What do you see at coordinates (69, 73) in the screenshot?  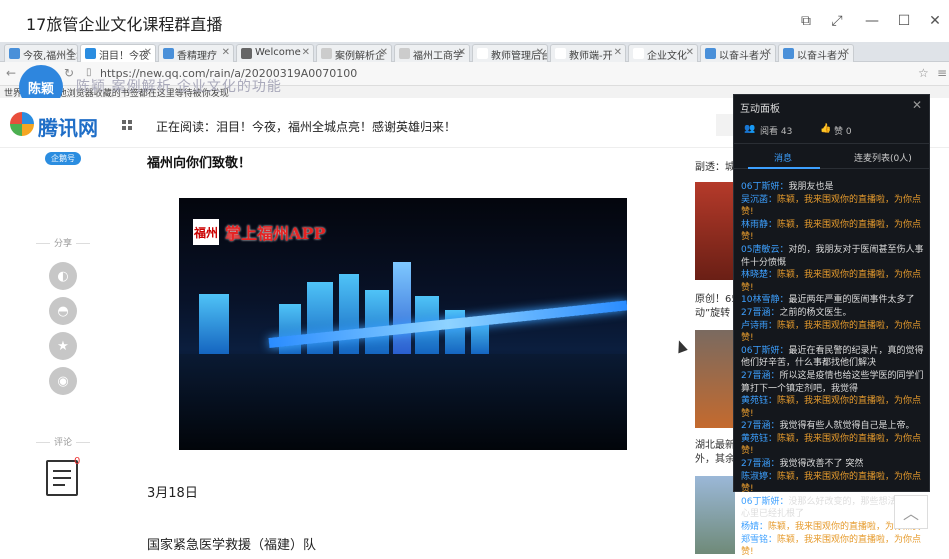 I see `reload-icon: ↻` at bounding box center [69, 73].